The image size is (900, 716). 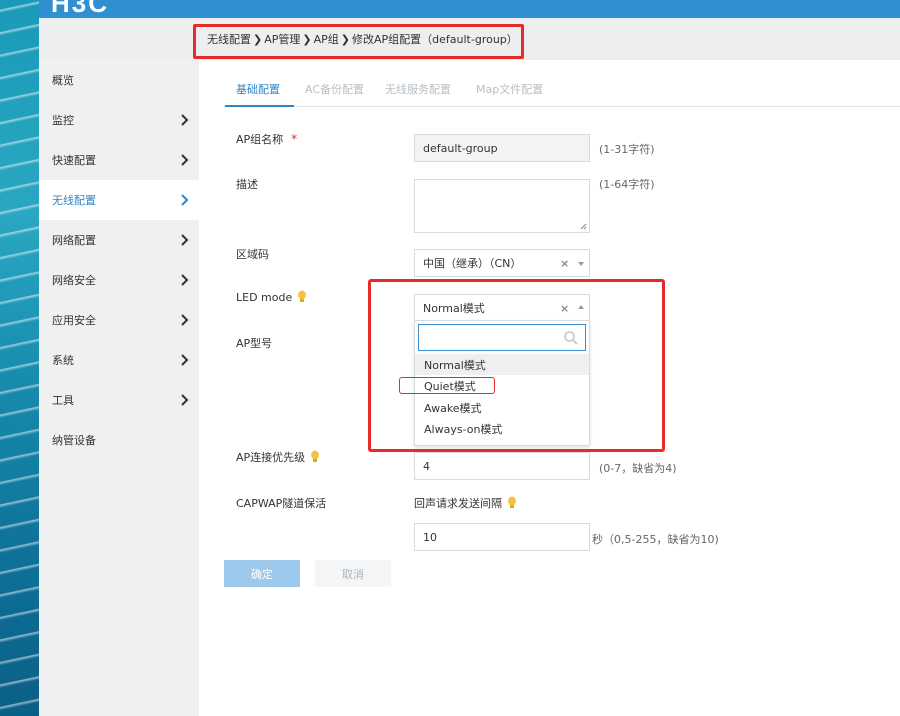 What do you see at coordinates (509, 89) in the screenshot?
I see `tab-map-file-config: Map文件配置` at bounding box center [509, 89].